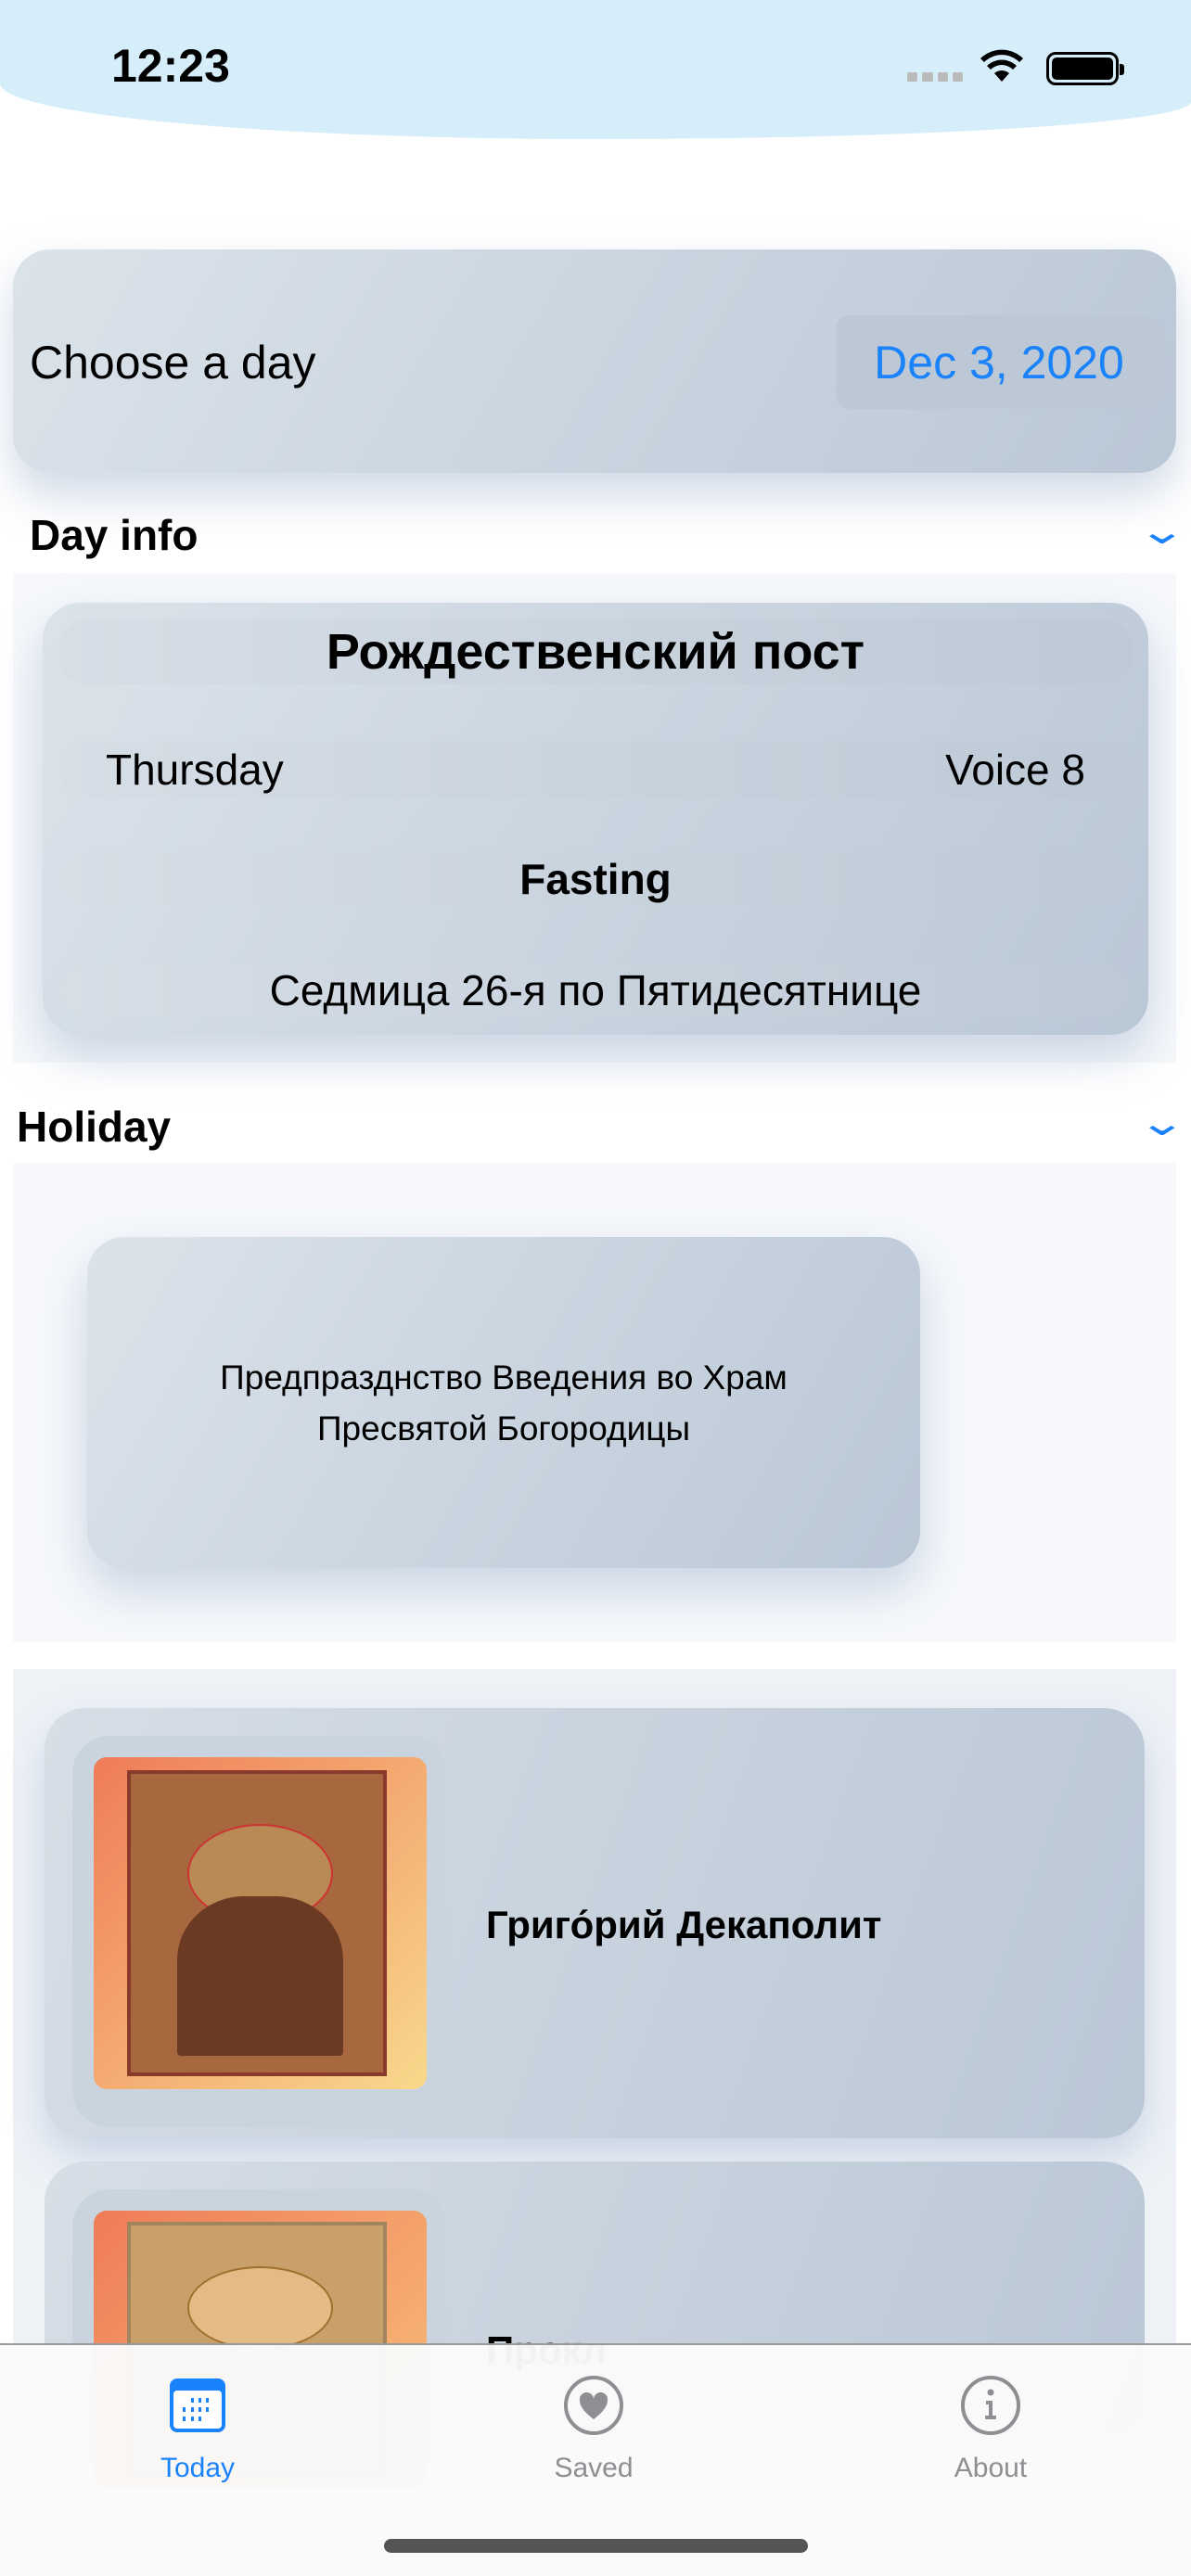 This screenshot has width=1191, height=2576. I want to click on choose-day-label: Choose a day, so click(173, 363).